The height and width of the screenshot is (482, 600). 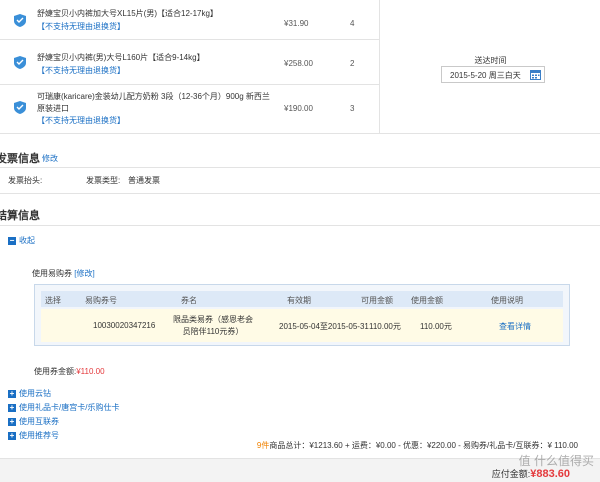 I want to click on product-qty: 3, so click(x=352, y=108).